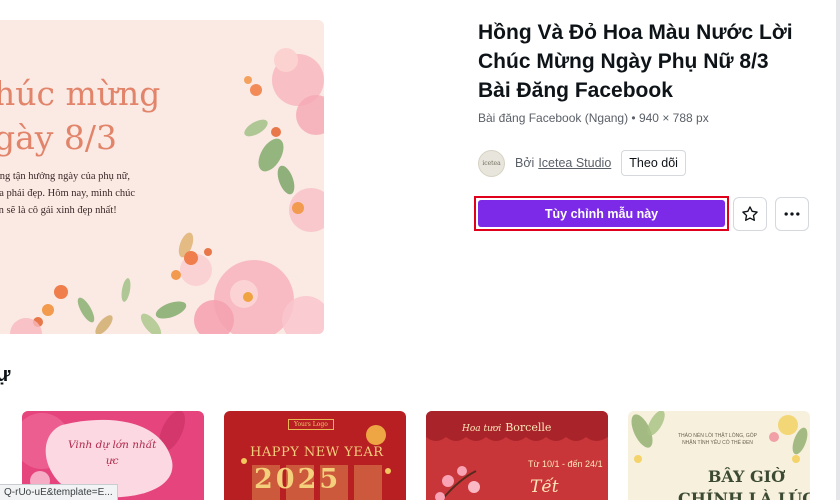 The image size is (840, 500). Describe the element at coordinates (528, 427) in the screenshot. I see `card-brand-name: Borcelle` at that location.